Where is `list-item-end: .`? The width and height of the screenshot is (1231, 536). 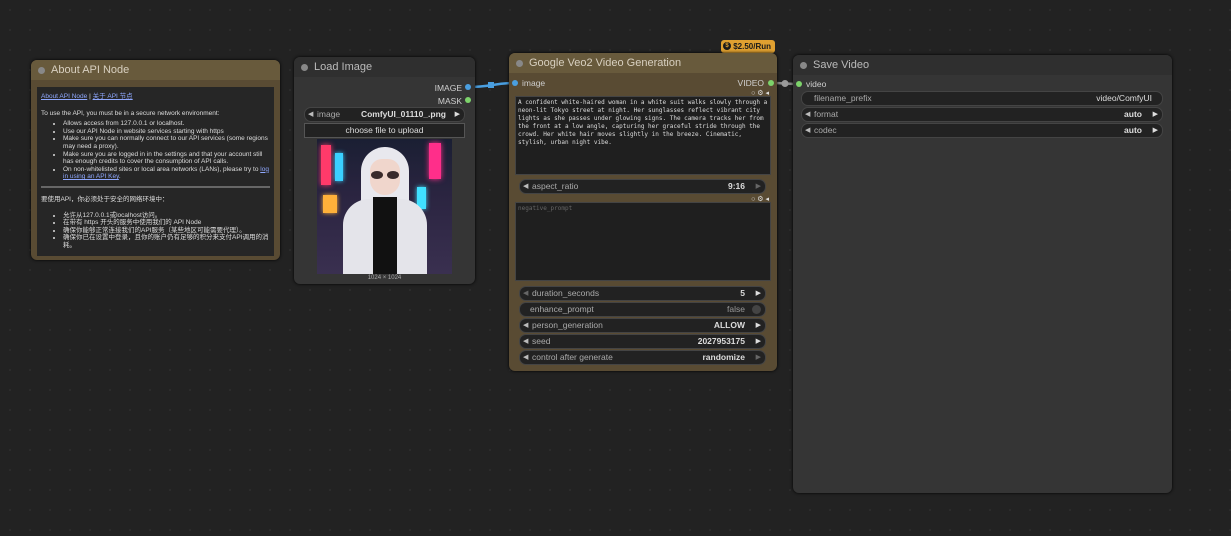 list-item-end: . is located at coordinates (119, 177).